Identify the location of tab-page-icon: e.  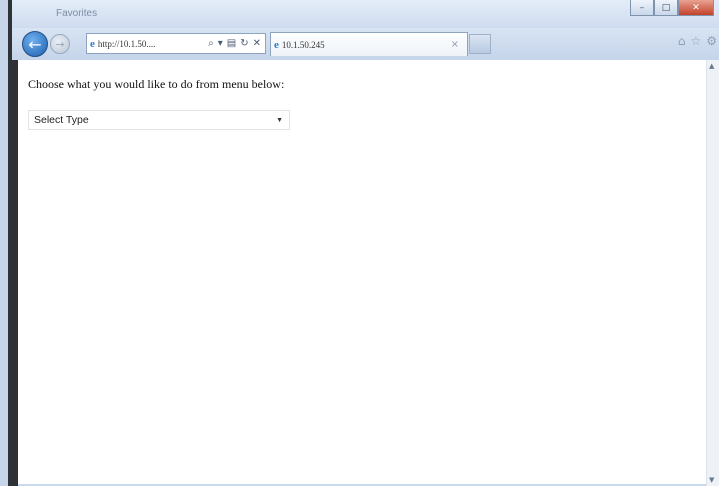
(276, 44).